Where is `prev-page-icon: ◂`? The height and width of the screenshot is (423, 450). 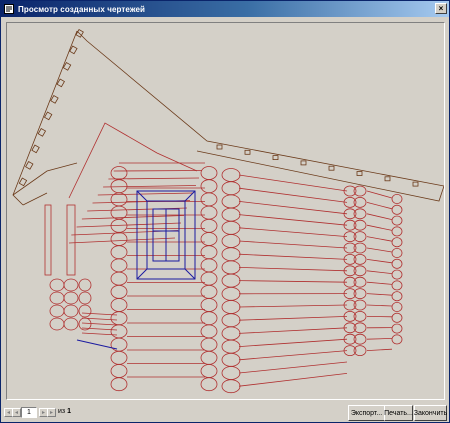
prev-page-icon: ◂ is located at coordinates (16, 412).